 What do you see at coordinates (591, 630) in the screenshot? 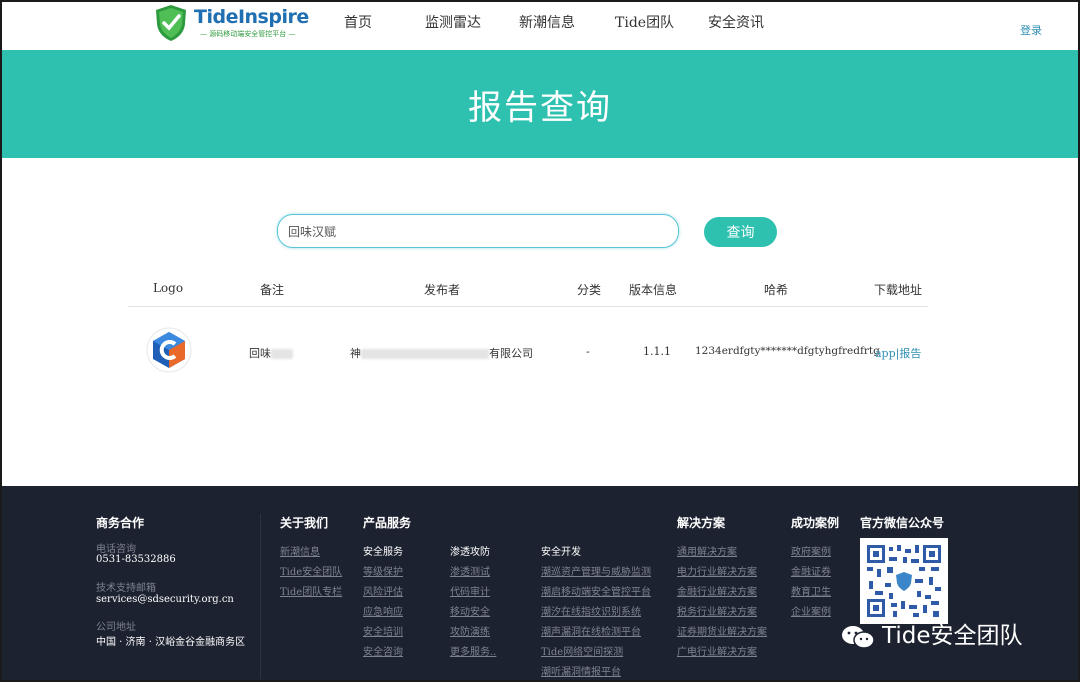
I see `footer-link: 潮声漏洞在线检测平台` at bounding box center [591, 630].